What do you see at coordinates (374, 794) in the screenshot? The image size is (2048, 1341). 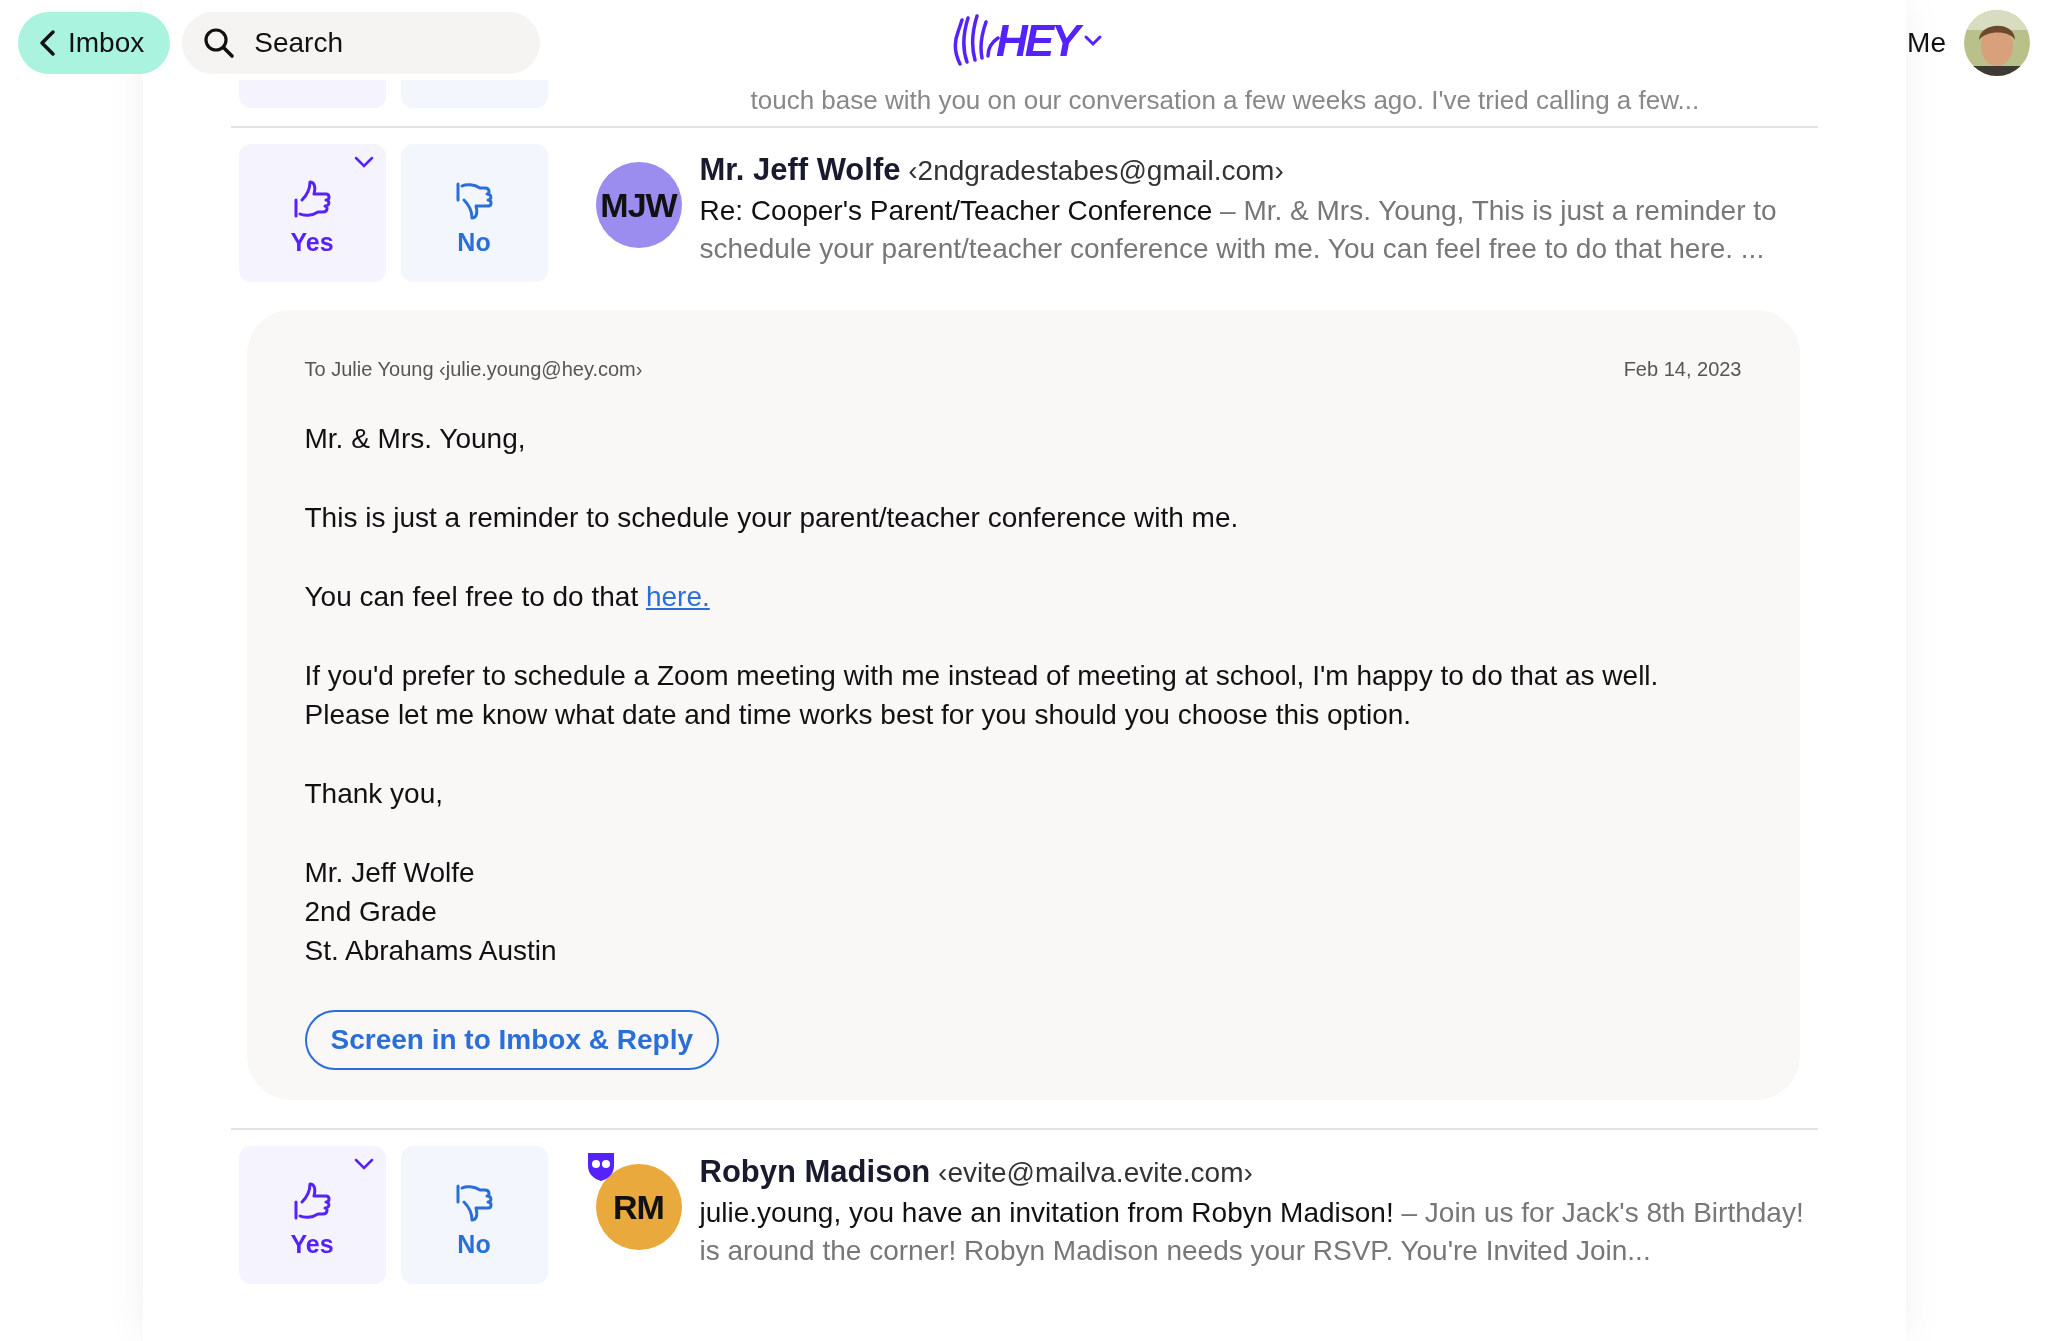 I see `message-paragraph: Thank you,` at bounding box center [374, 794].